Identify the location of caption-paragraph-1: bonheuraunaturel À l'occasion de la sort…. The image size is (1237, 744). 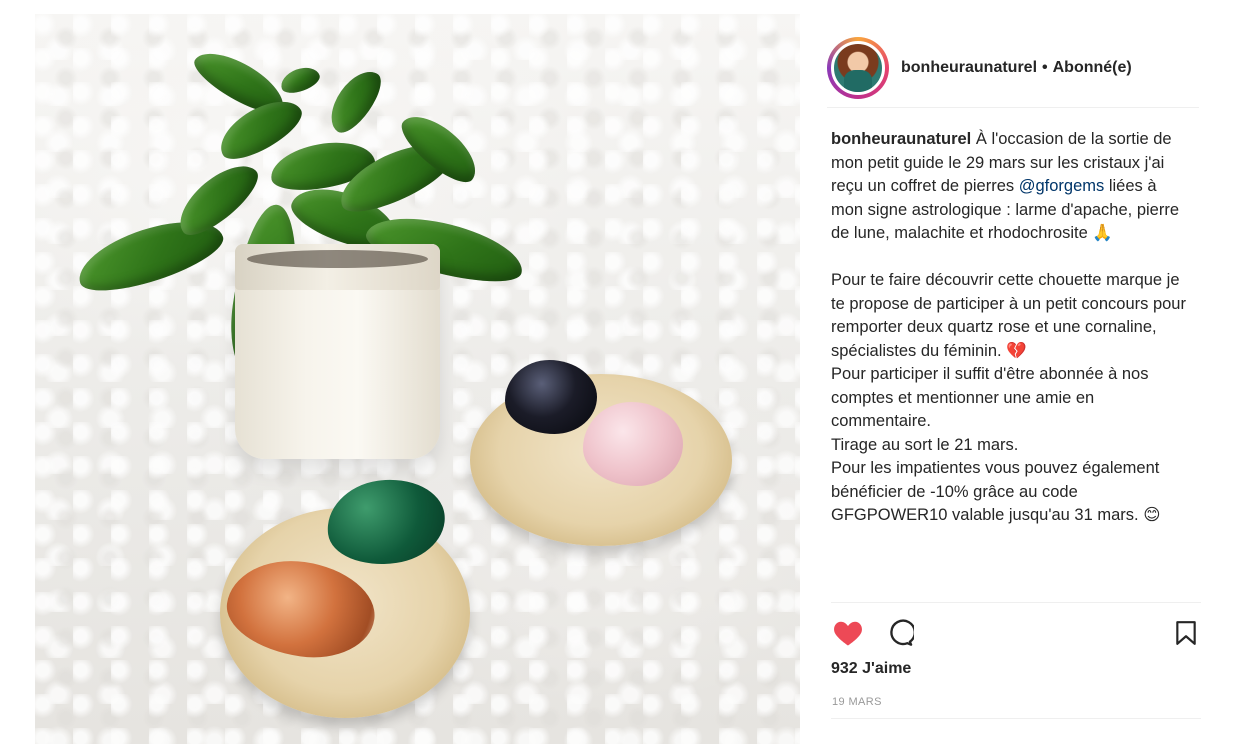
(1011, 187).